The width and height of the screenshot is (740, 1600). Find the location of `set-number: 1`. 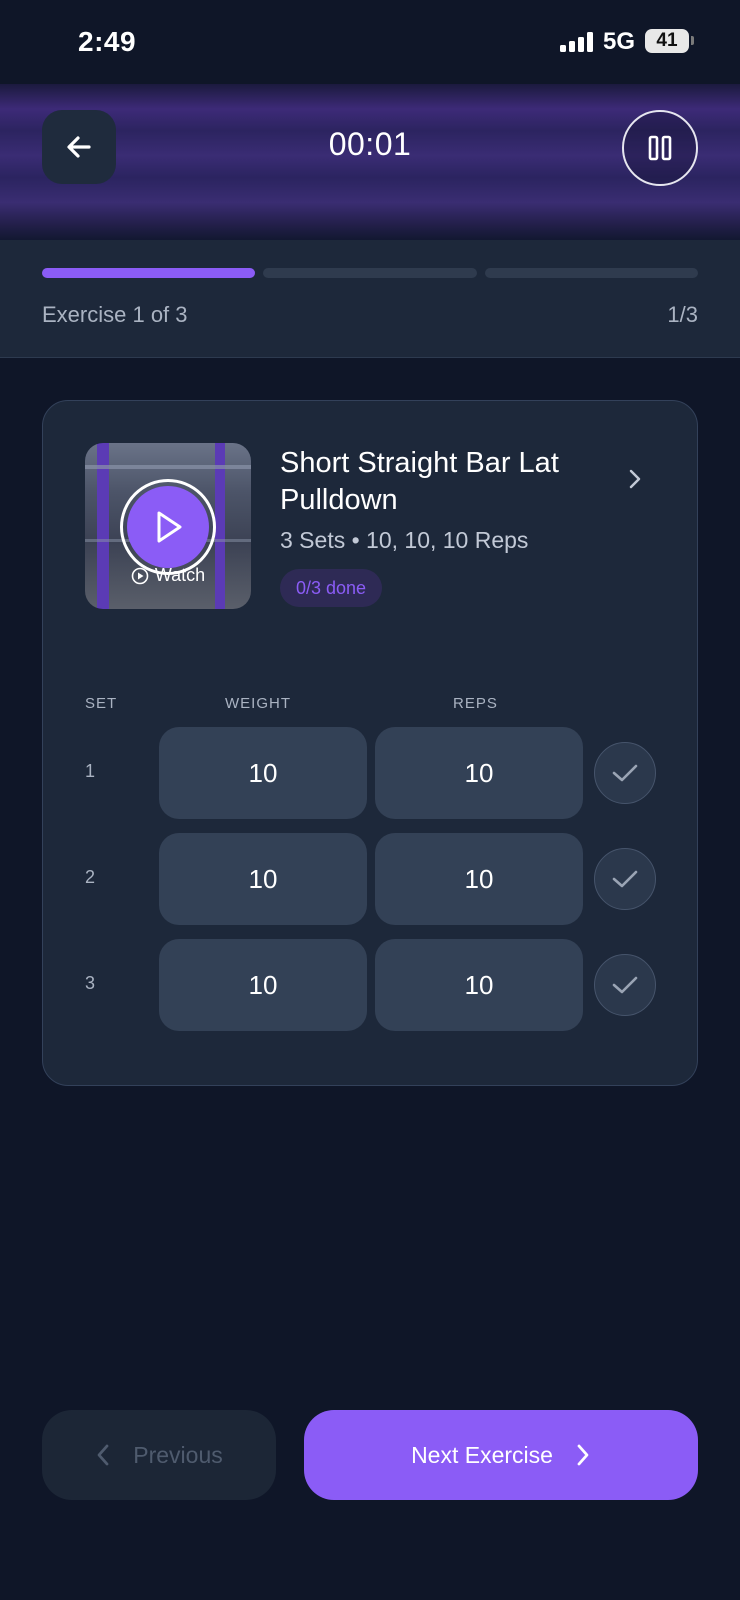

set-number: 1 is located at coordinates (90, 771).